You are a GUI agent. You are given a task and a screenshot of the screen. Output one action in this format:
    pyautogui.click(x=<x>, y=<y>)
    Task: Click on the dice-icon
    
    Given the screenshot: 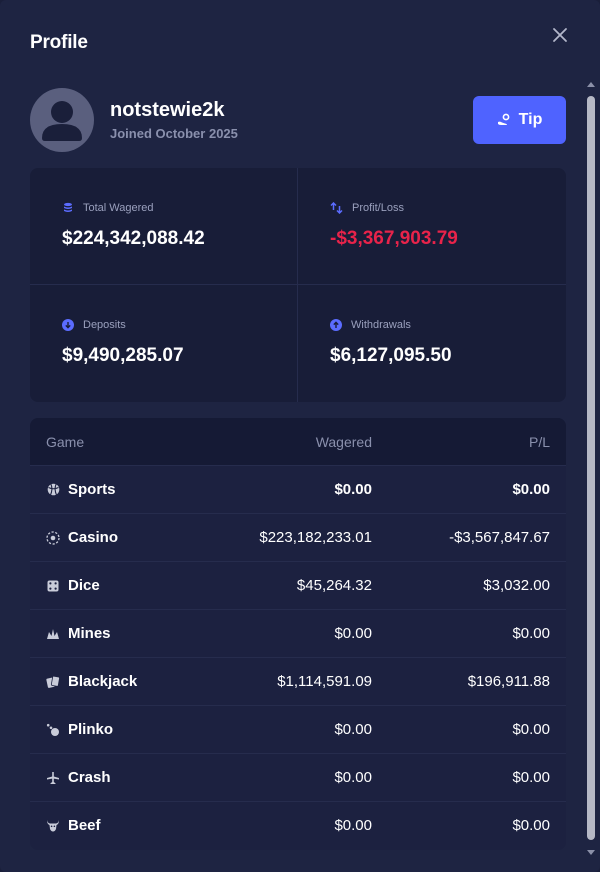 What is the action you would take?
    pyautogui.click(x=53, y=585)
    